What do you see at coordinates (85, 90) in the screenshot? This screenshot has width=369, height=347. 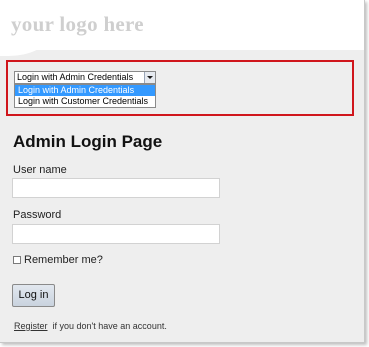 I see `option-admin-credentials: Login with Admin Credentials` at bounding box center [85, 90].